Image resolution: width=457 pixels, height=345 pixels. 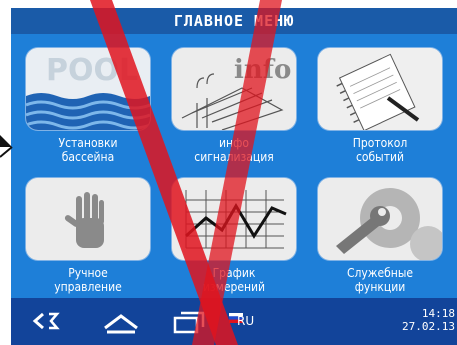 I want to click on tile-info-alarm: info, so click(x=234, y=89).